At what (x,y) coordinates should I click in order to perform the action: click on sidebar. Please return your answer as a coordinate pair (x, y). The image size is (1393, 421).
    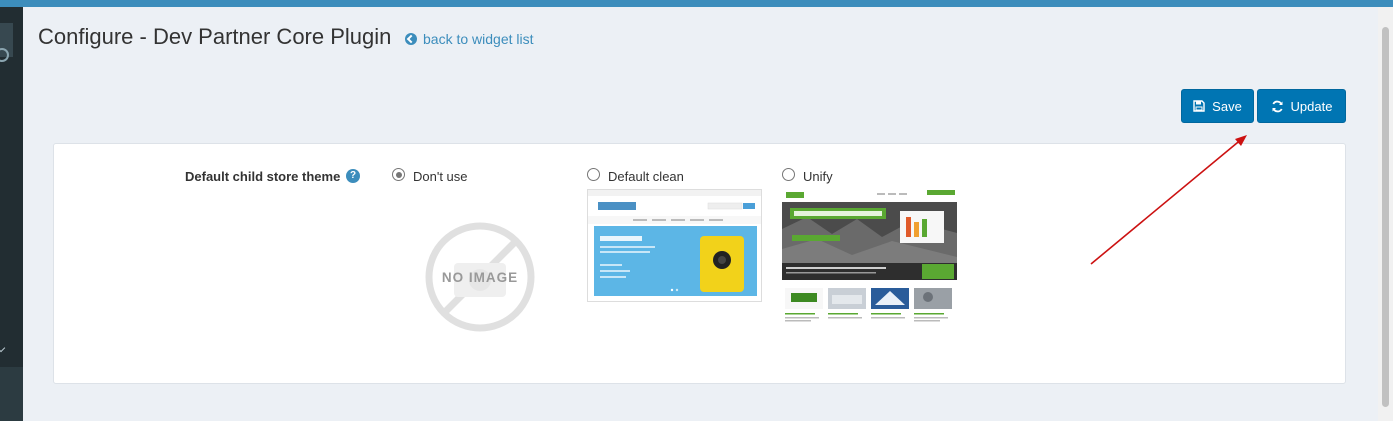
    Looking at the image, I should click on (11, 214).